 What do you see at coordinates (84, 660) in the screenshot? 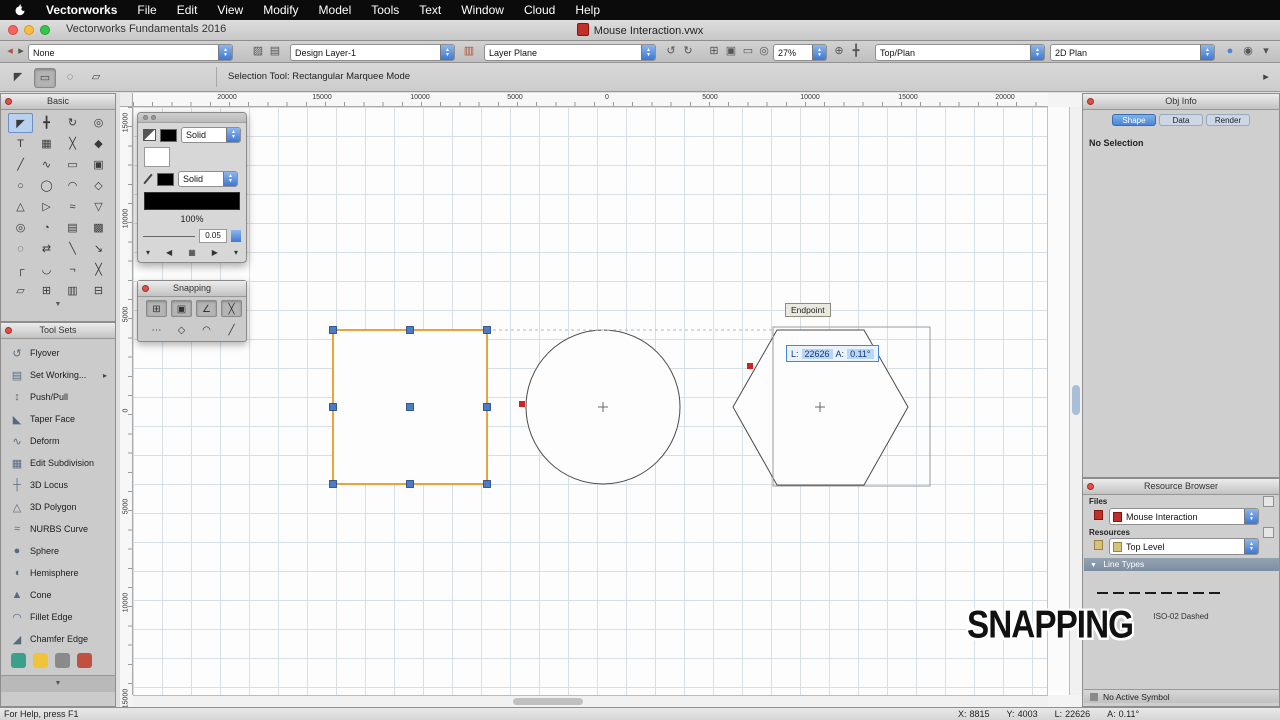
I see `dock-red-icon` at bounding box center [84, 660].